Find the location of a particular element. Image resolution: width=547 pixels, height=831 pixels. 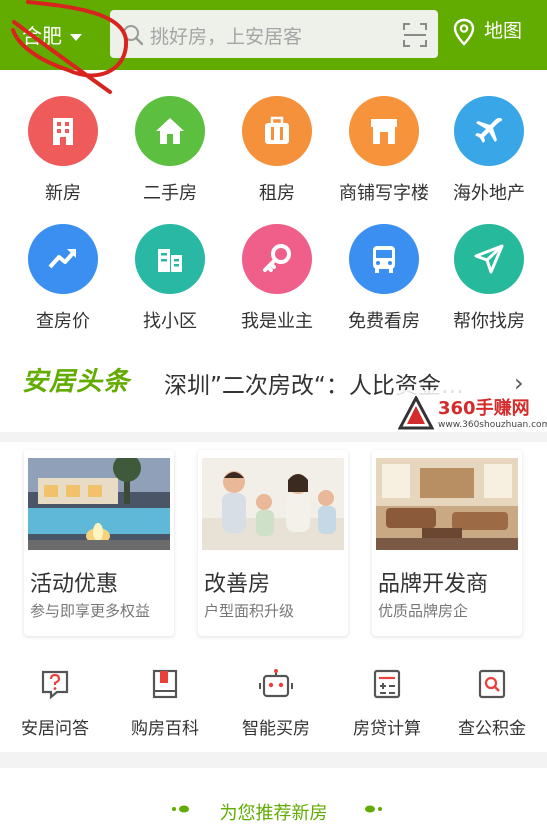

tool-label: 购房百科 is located at coordinates (165, 729).